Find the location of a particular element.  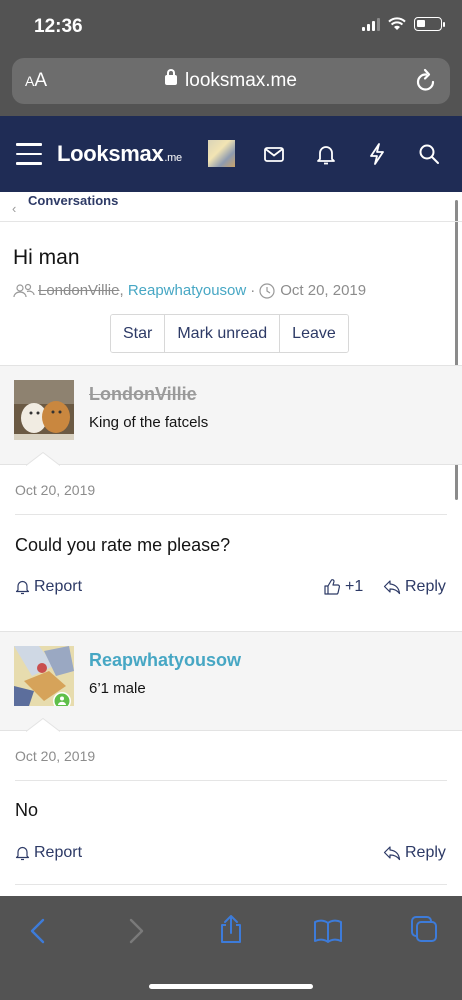

status-bar: 12:36 is located at coordinates (231, 26).